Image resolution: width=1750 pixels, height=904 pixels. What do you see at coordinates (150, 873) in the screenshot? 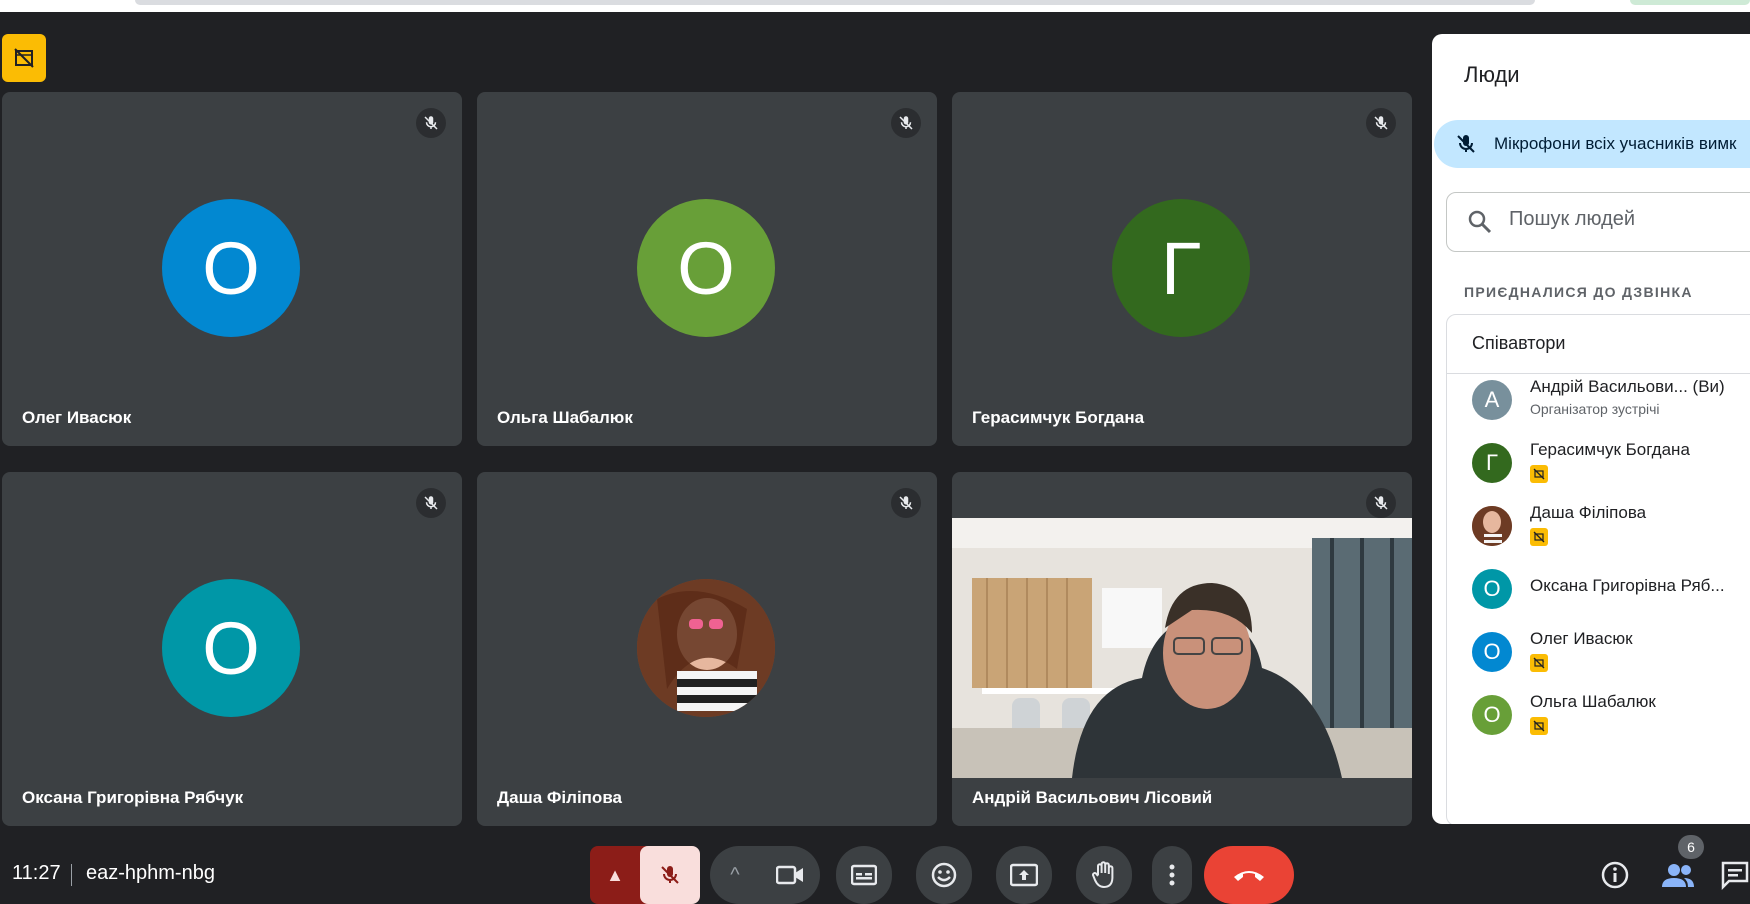
I see `meeting-code: eaz-hphm-nbg` at bounding box center [150, 873].